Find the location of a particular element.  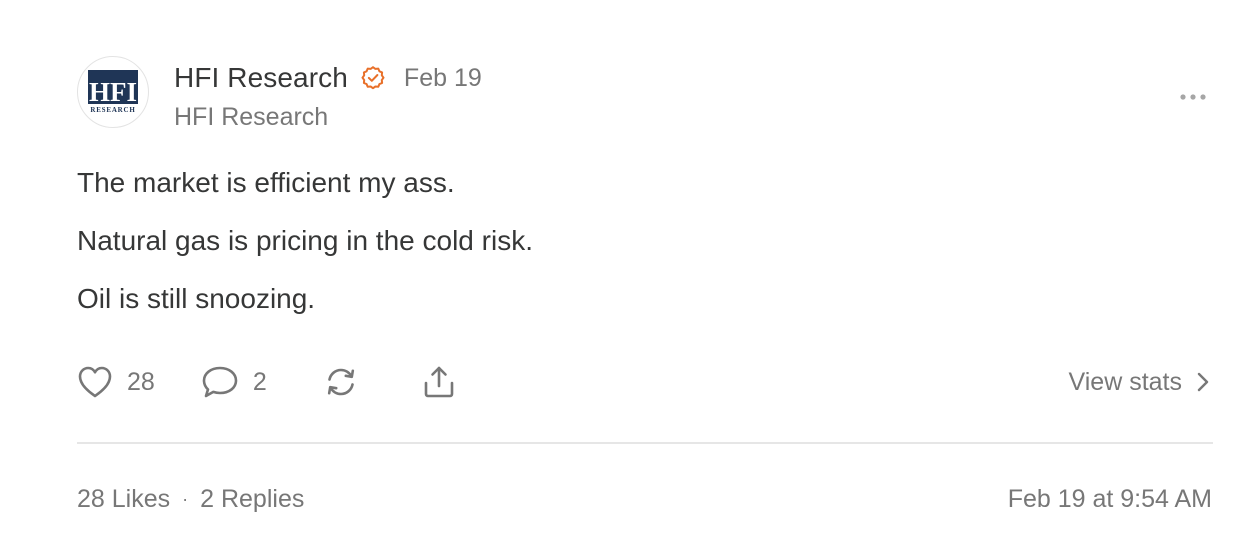

more-options-button is located at coordinates (1193, 97).